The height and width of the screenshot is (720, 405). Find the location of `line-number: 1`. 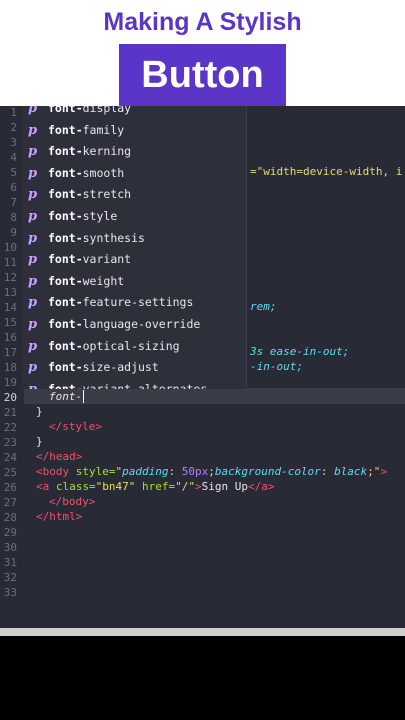

line-number: 1 is located at coordinates (13, 112).